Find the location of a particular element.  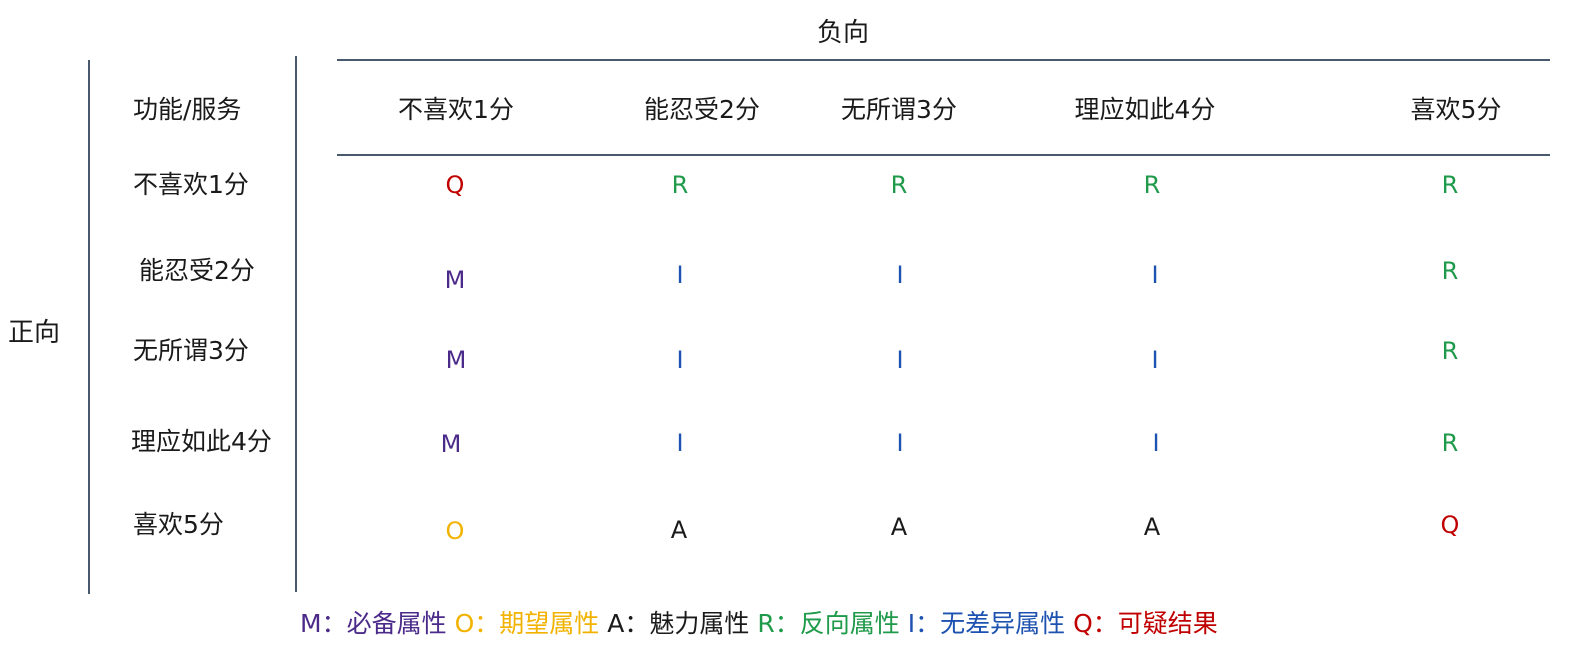

column-header: 理应如此4分 is located at coordinates (1145, 109).